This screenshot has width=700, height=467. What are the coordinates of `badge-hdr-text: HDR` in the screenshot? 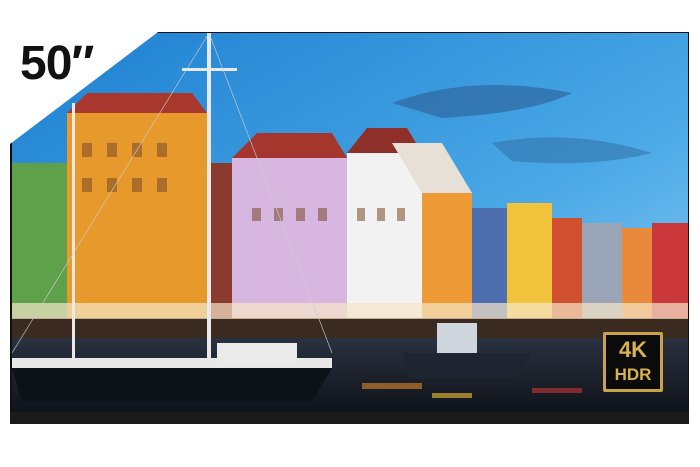 It's located at (633, 374).